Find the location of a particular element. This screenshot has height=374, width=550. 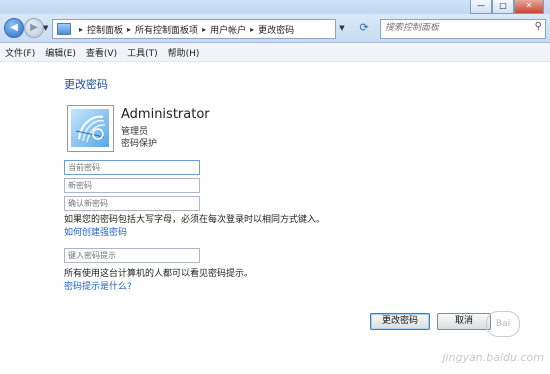

search-input is located at coordinates (453, 28).